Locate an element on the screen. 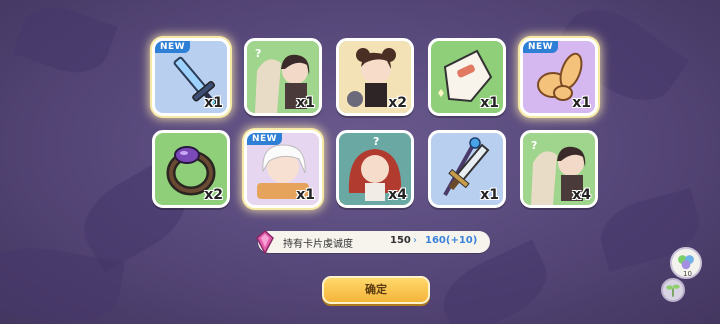 This screenshot has height=324, width=720. reward-card-character: NEW x1 is located at coordinates (283, 169).